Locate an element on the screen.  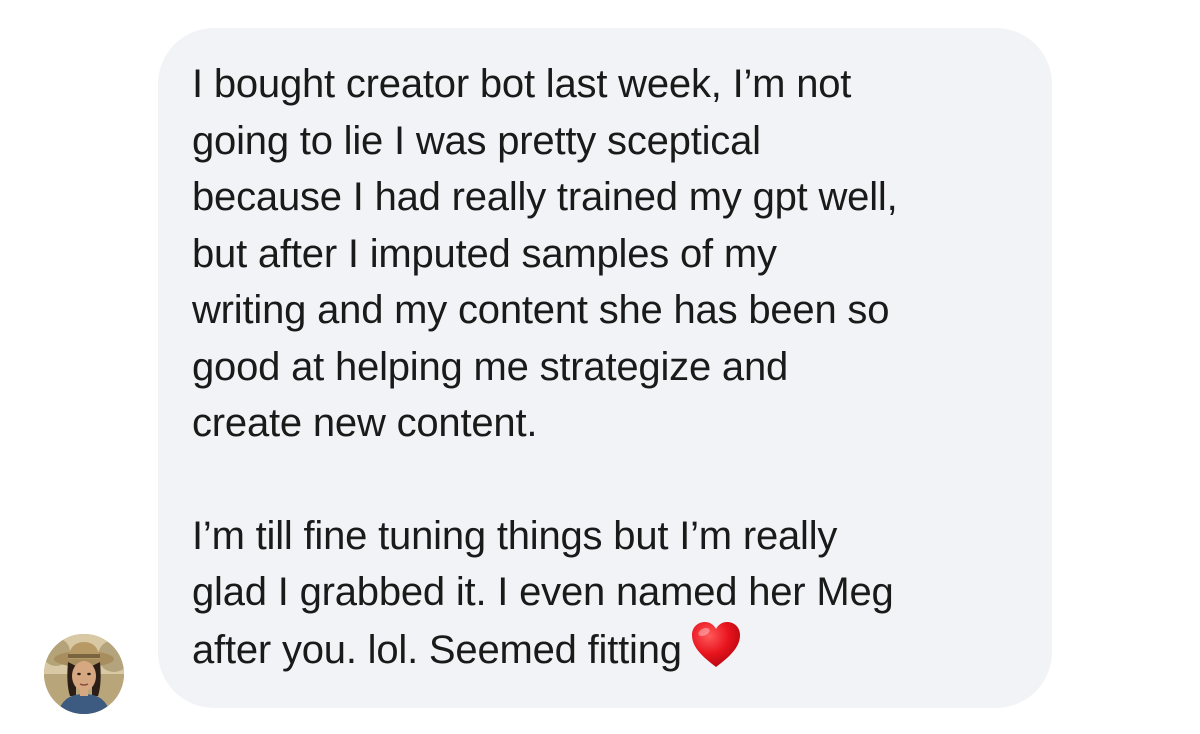
message-line: but after I imputed samples of my is located at coordinates (484, 253).